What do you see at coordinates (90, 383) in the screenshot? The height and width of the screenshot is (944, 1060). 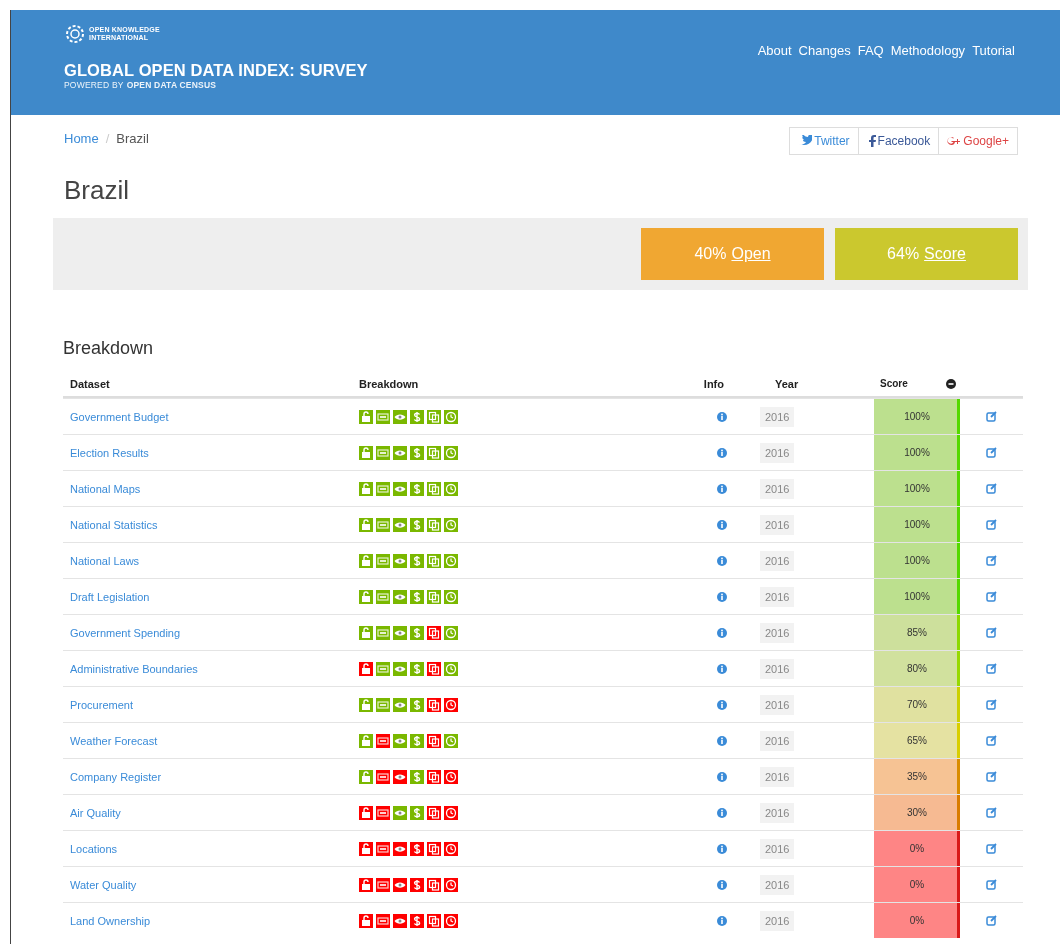 I see `column-header: Dataset` at bounding box center [90, 383].